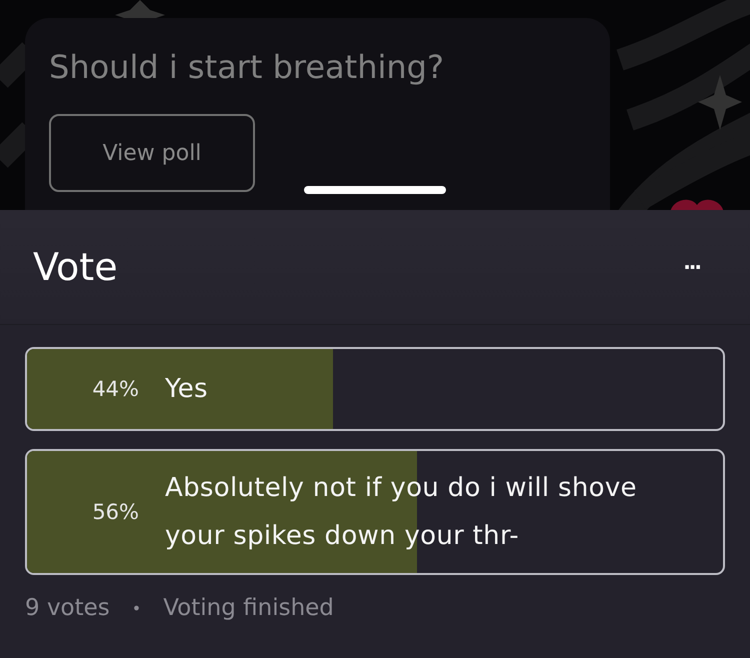 This screenshot has width=750, height=658. What do you see at coordinates (248, 608) in the screenshot?
I see `poll-status: Voting finished` at bounding box center [248, 608].